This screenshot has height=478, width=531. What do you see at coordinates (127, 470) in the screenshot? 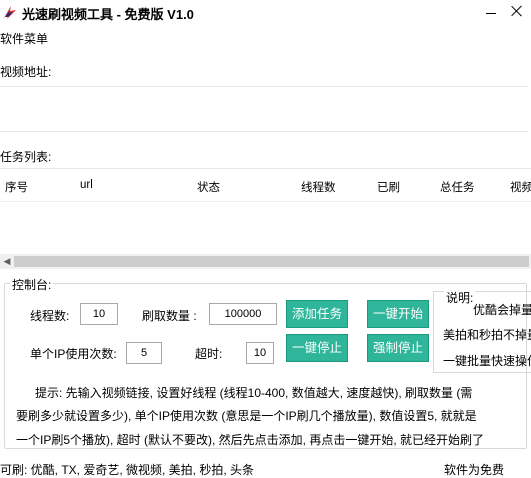
I see `supported-platforms-text: 可刷: 优酷, TX, 爱奇艺, 微视频, 美拍, 秒拍, 头条` at bounding box center [127, 470].